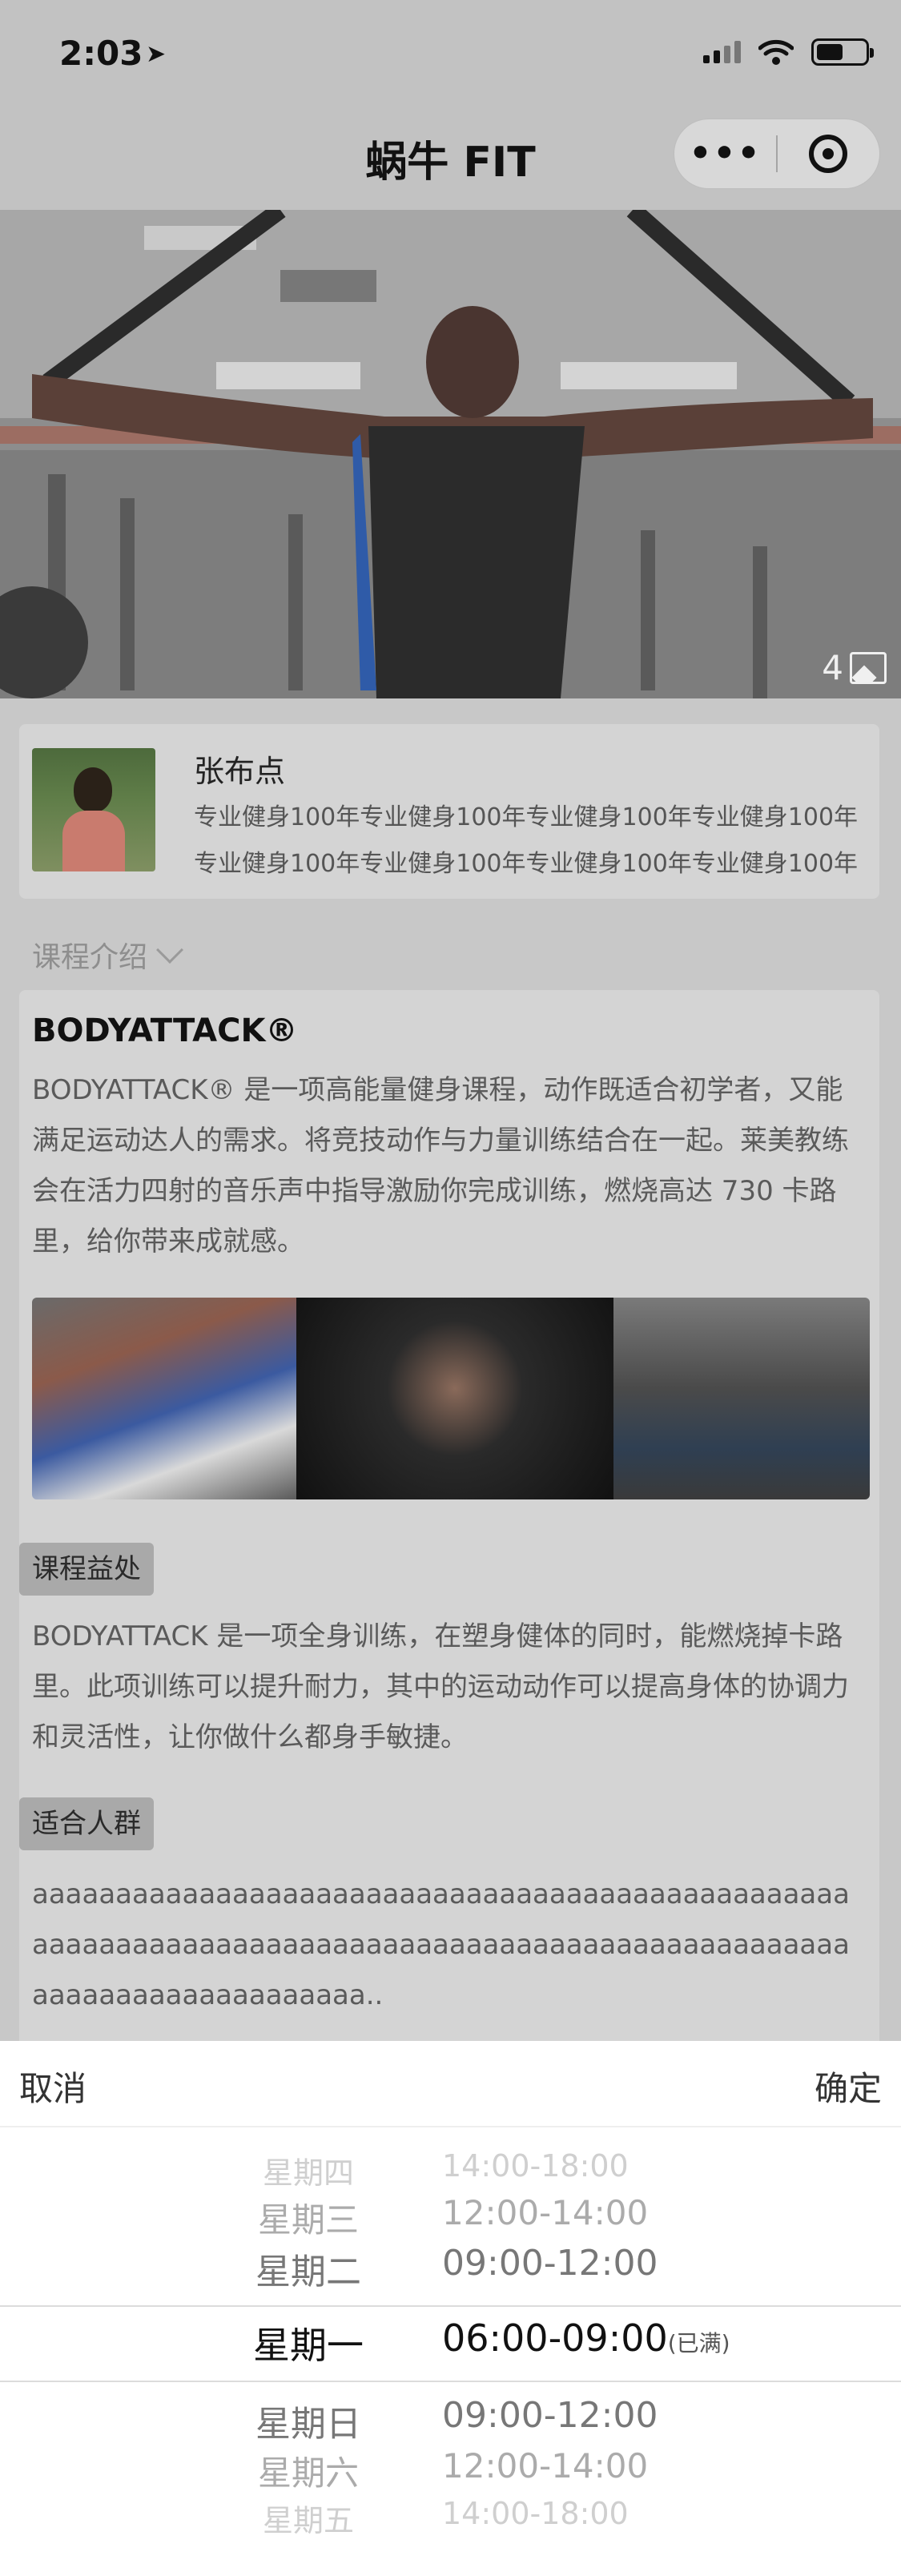 The width and height of the screenshot is (901, 2576). What do you see at coordinates (52, 2086) in the screenshot?
I see `cancel-button: 取消` at bounding box center [52, 2086].